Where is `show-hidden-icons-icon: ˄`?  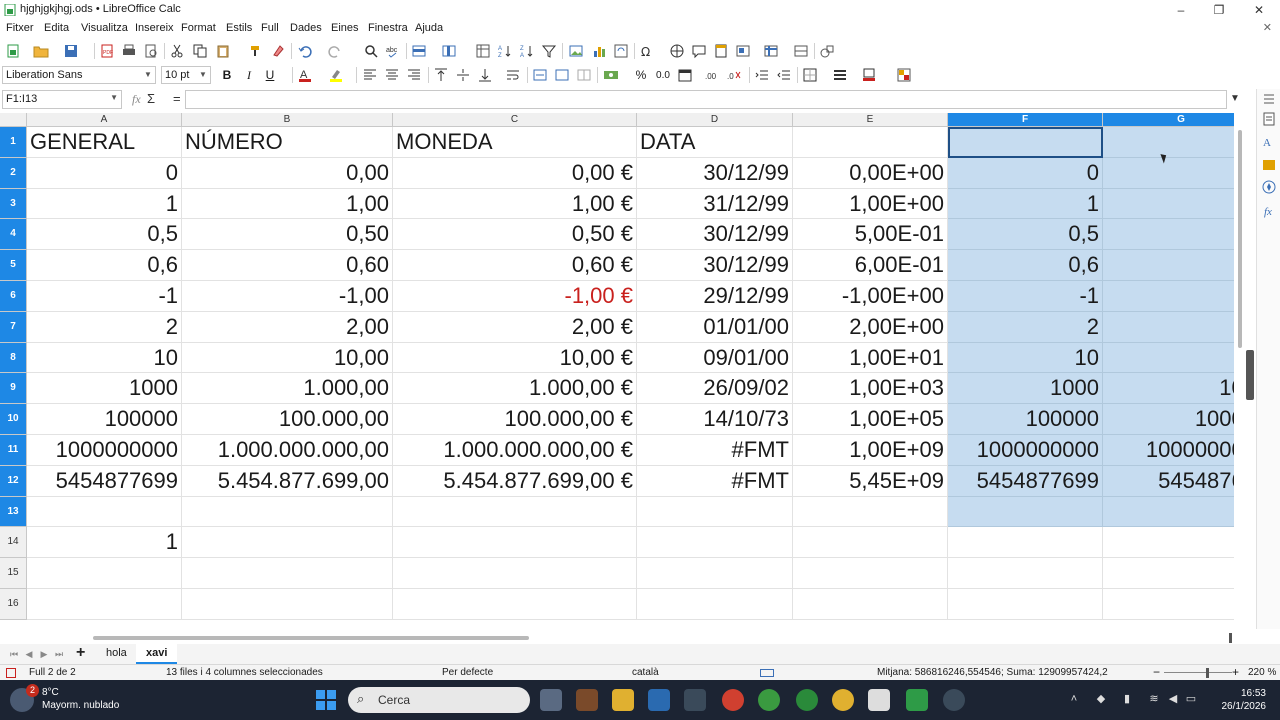 show-hidden-icons-icon: ˄ is located at coordinates (1074, 699).